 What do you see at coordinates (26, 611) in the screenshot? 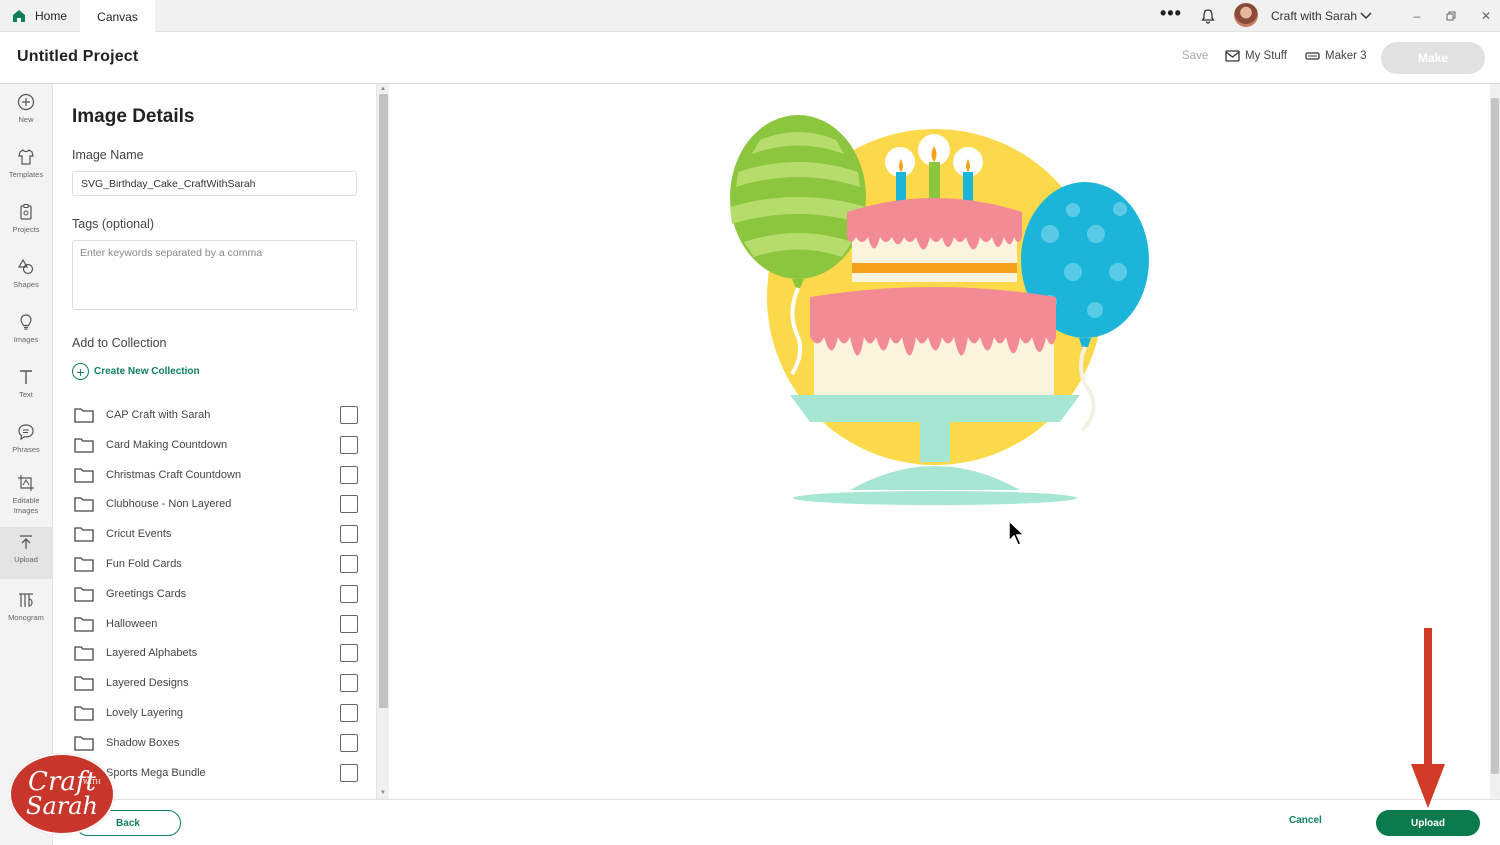
I see `sidebar-item-monogram: Monogram` at bounding box center [26, 611].